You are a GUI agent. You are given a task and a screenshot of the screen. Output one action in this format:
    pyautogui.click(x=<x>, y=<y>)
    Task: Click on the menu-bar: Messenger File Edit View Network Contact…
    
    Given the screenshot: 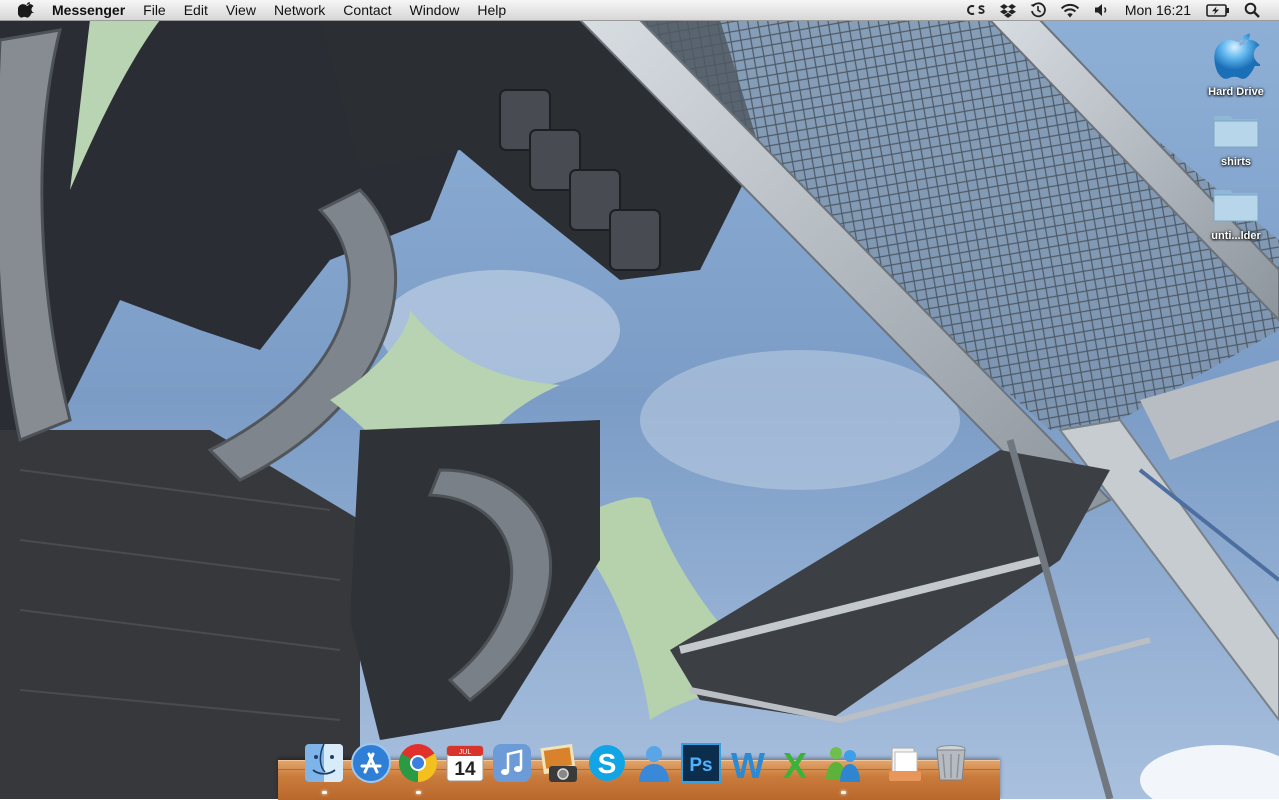 What is the action you would take?
    pyautogui.click(x=639, y=10)
    